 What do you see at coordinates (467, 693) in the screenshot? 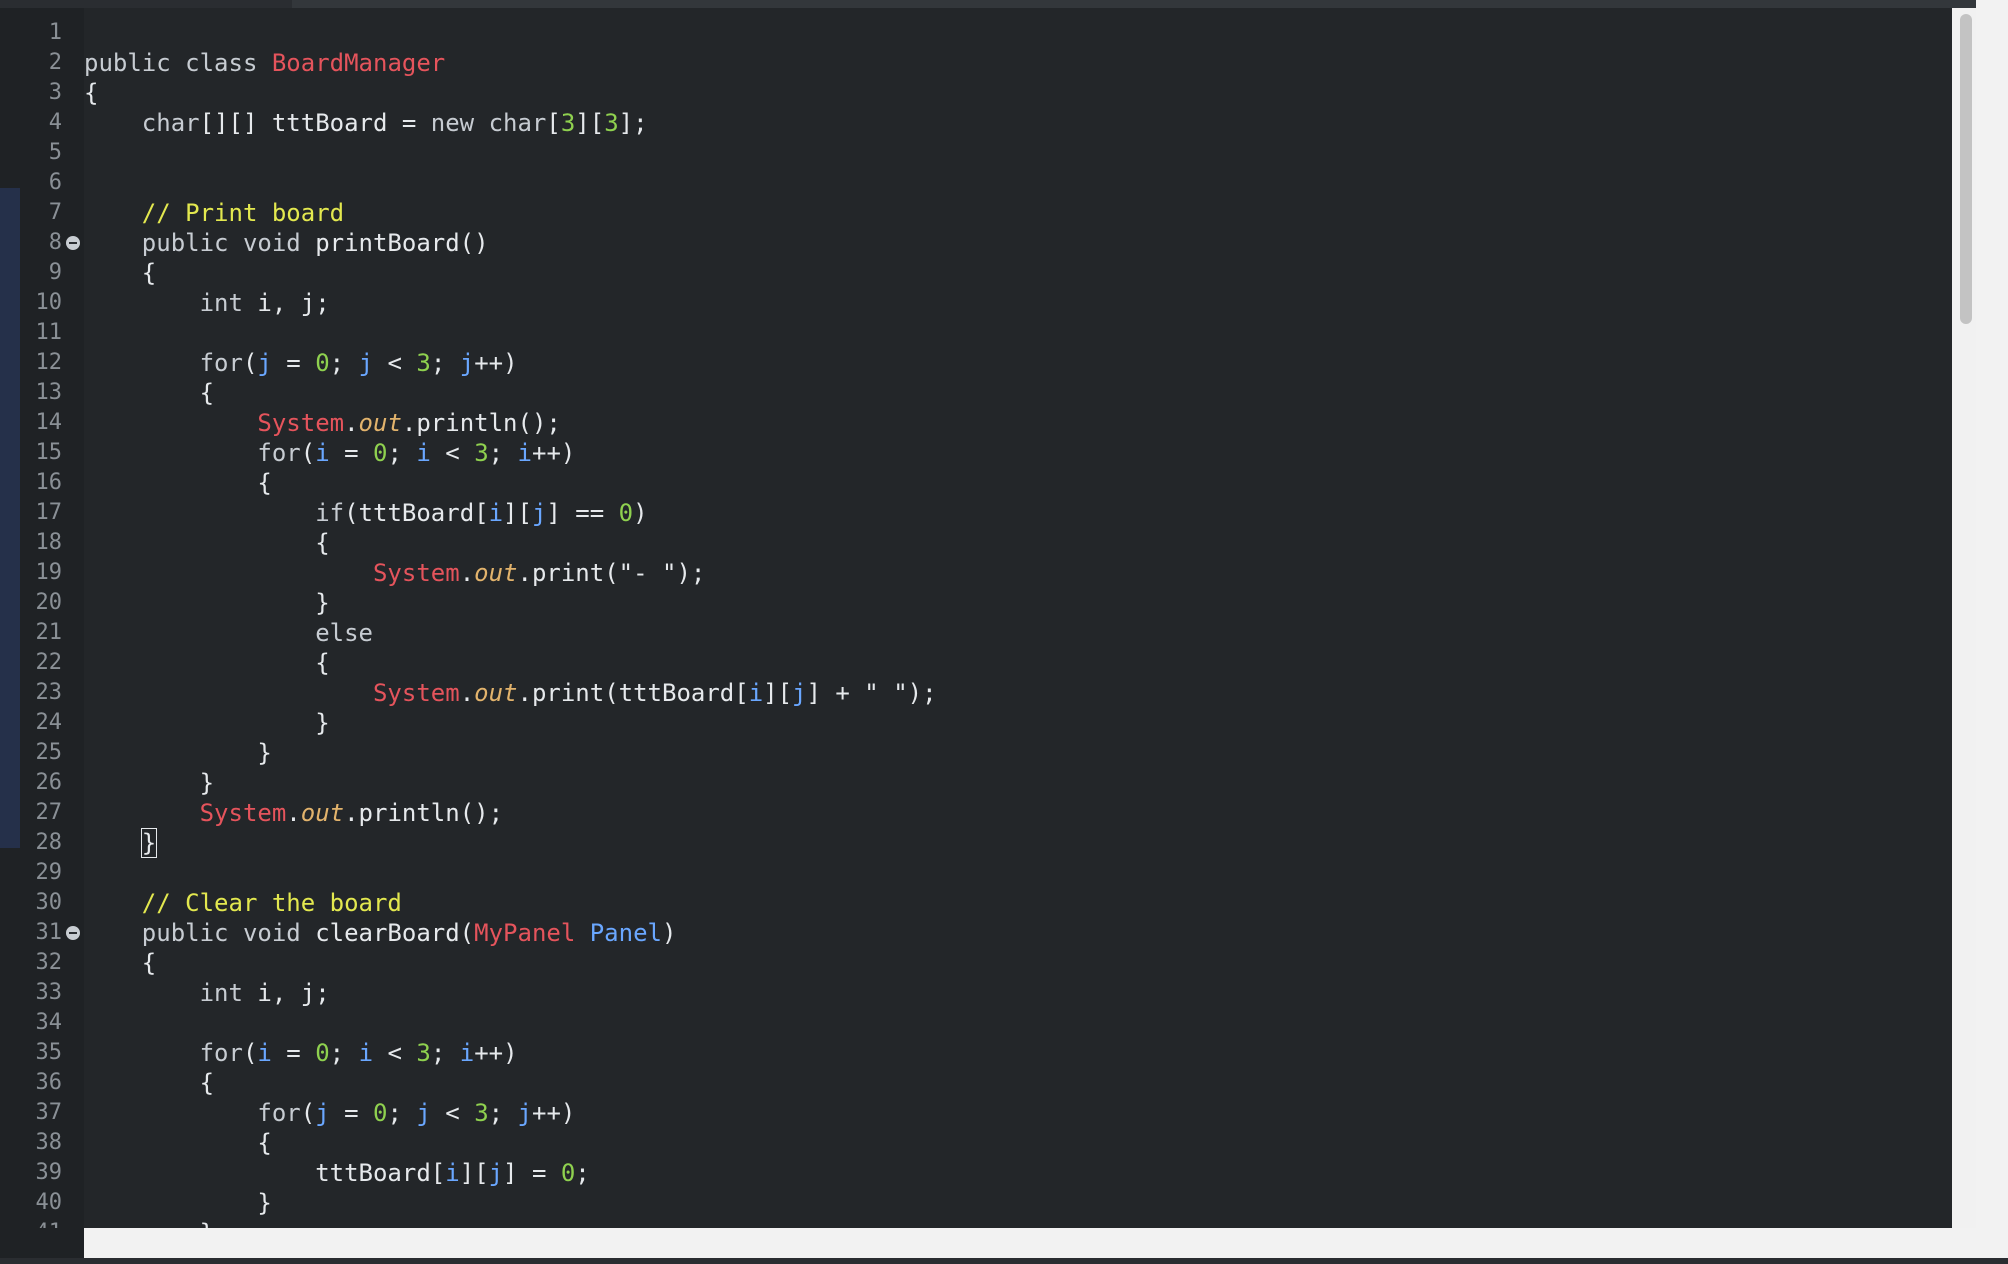
I see `code-token: .` at bounding box center [467, 693].